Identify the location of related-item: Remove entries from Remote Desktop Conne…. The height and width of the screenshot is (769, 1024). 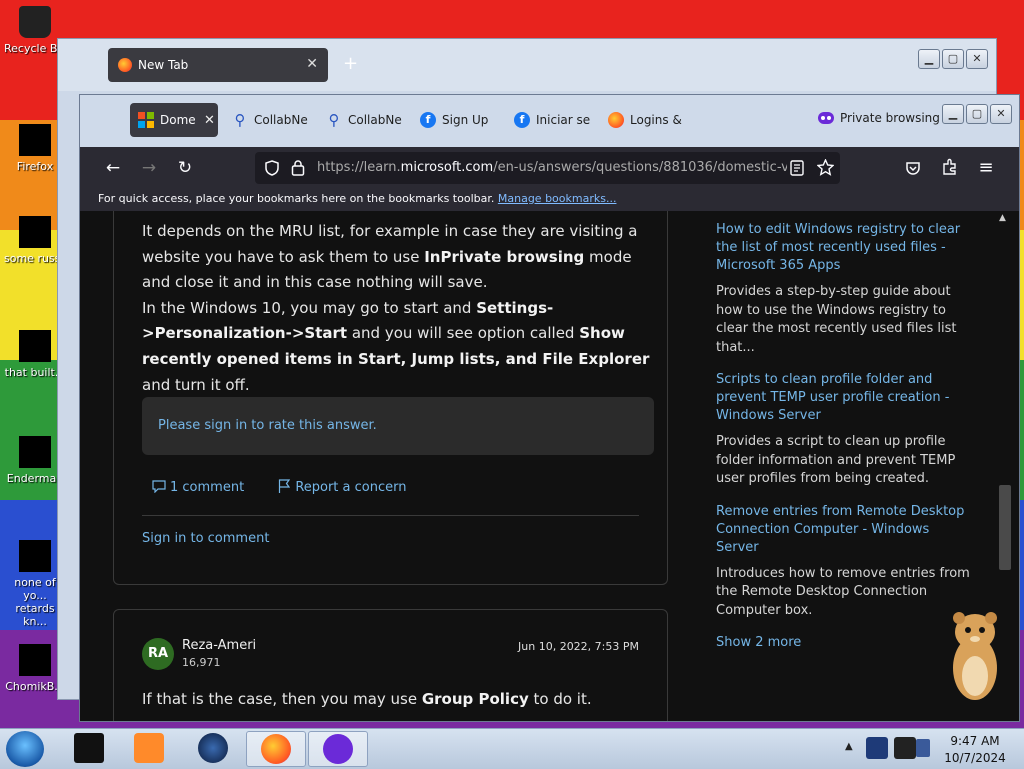
(846, 562).